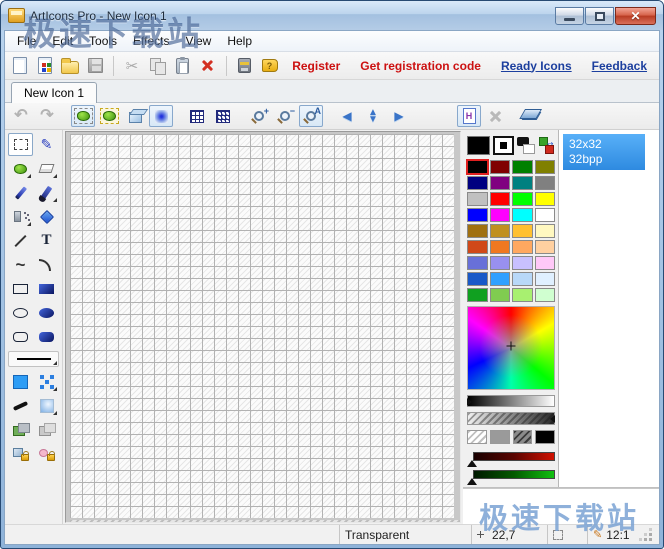 The height and width of the screenshot is (549, 664). What do you see at coordinates (46, 381) in the screenshot?
I see `dither-button` at bounding box center [46, 381].